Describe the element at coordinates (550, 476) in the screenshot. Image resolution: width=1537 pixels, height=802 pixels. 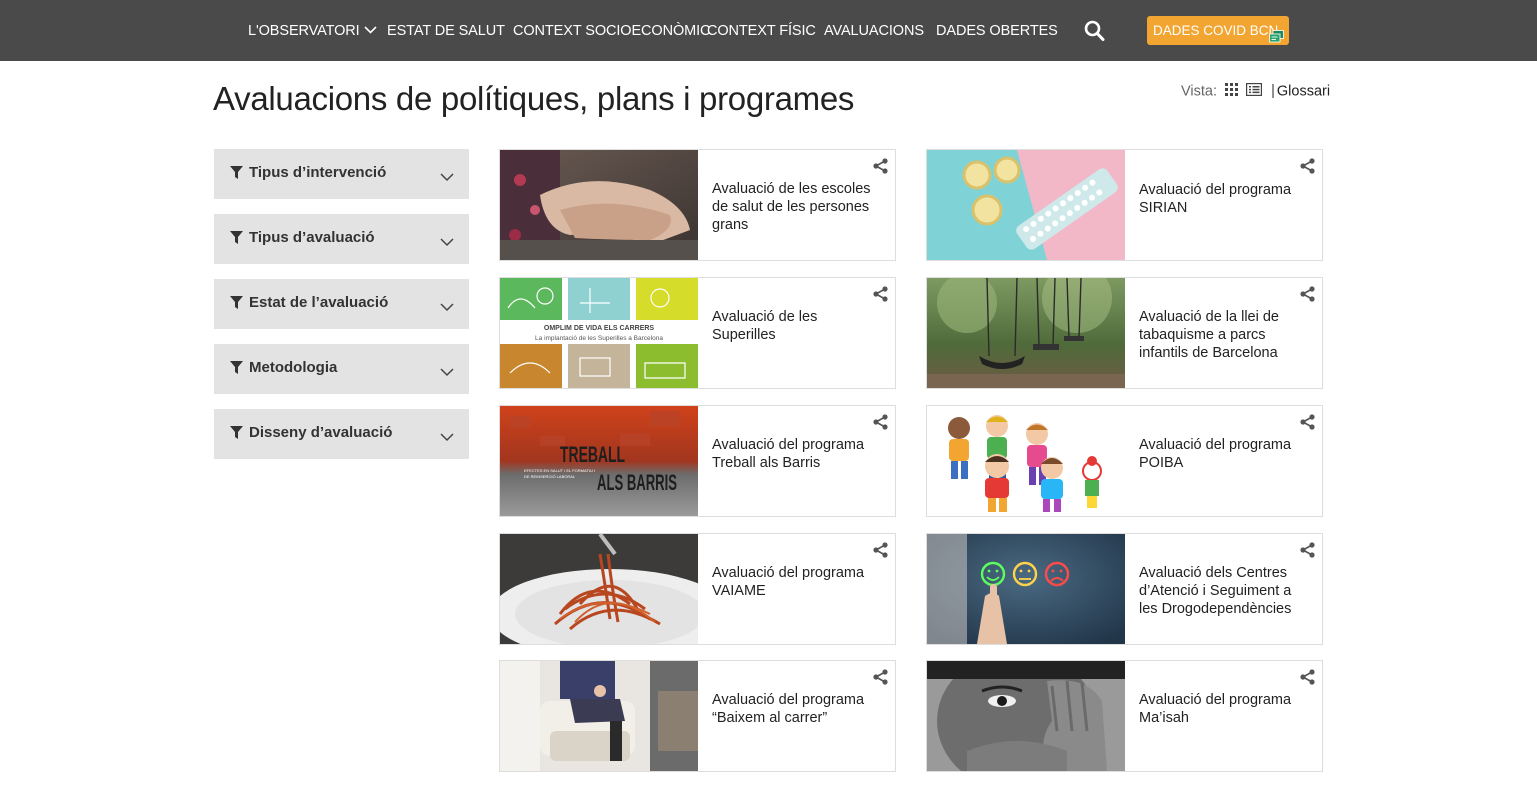
I see `poster-small-line-2: DE REINSERCIÓ LABORAL` at that location.